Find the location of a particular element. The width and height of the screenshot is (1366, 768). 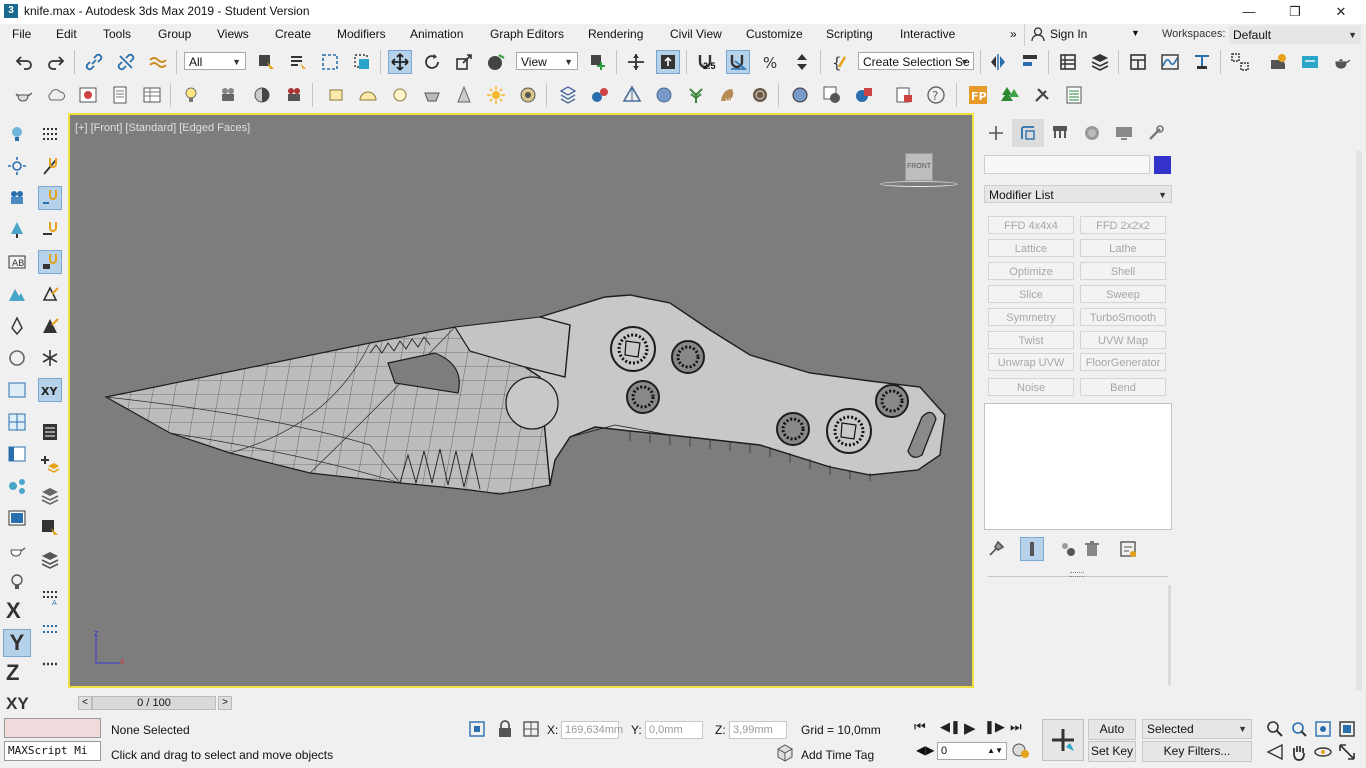

layer-stack-tool is located at coordinates (50, 496).